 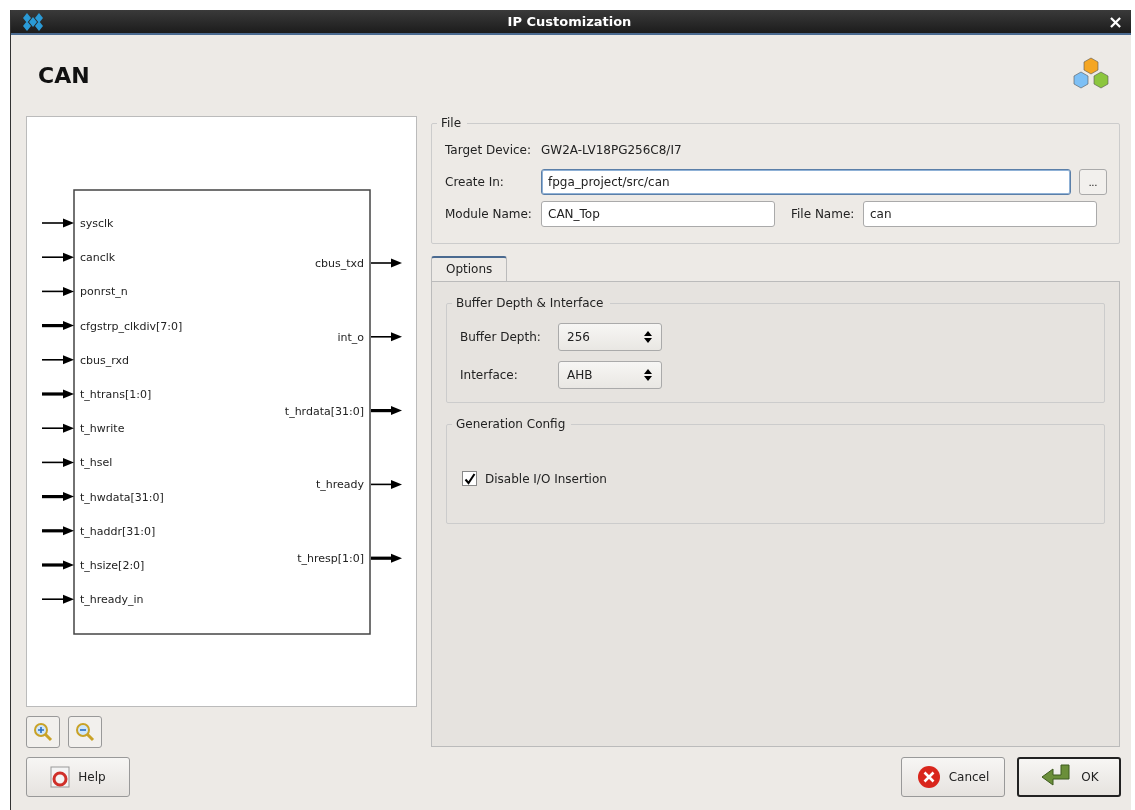 I want to click on zoom-out-button, so click(x=85, y=732).